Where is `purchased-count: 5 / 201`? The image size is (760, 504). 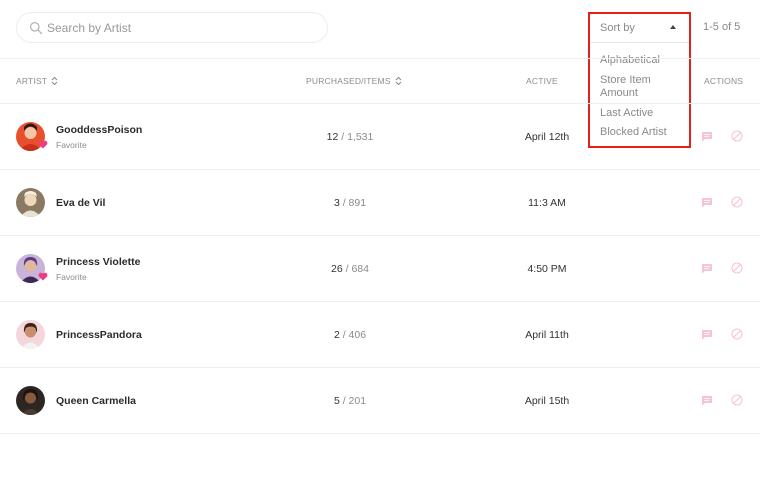
purchased-count: 5 / 201 is located at coordinates (350, 401).